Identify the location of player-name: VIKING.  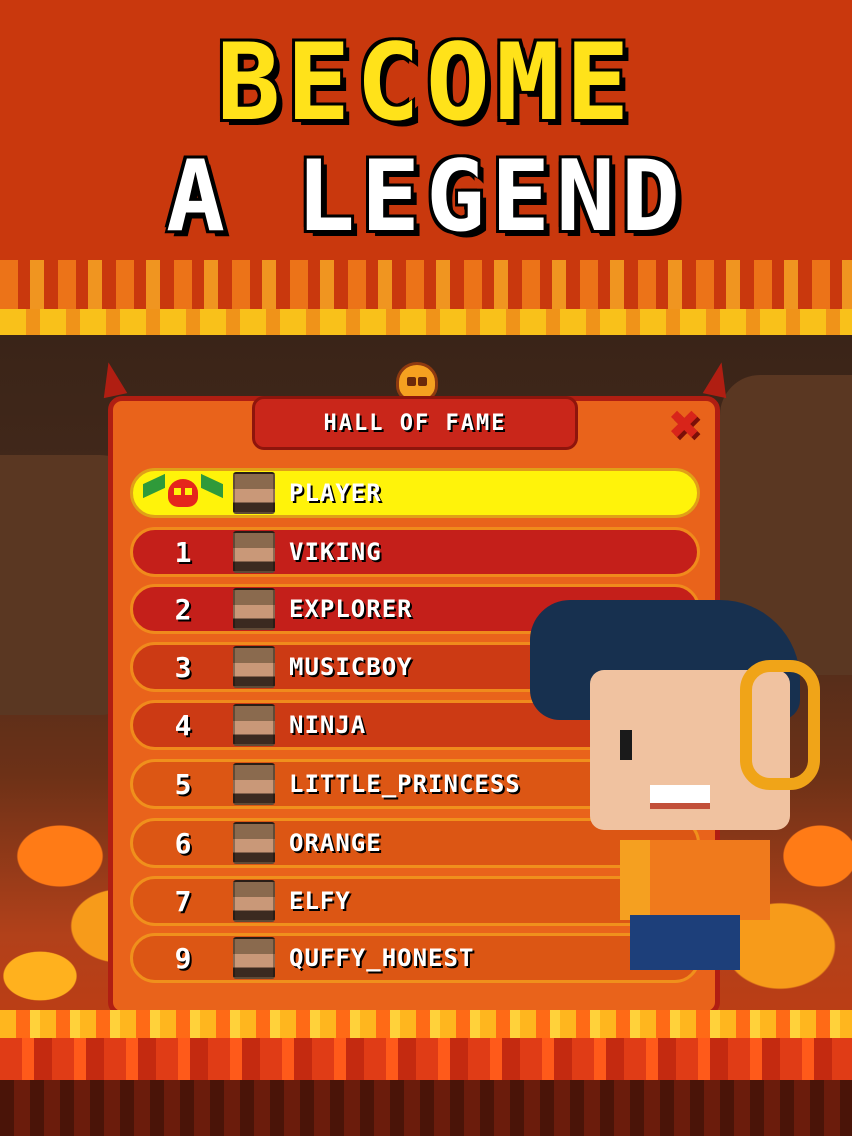
(335, 552).